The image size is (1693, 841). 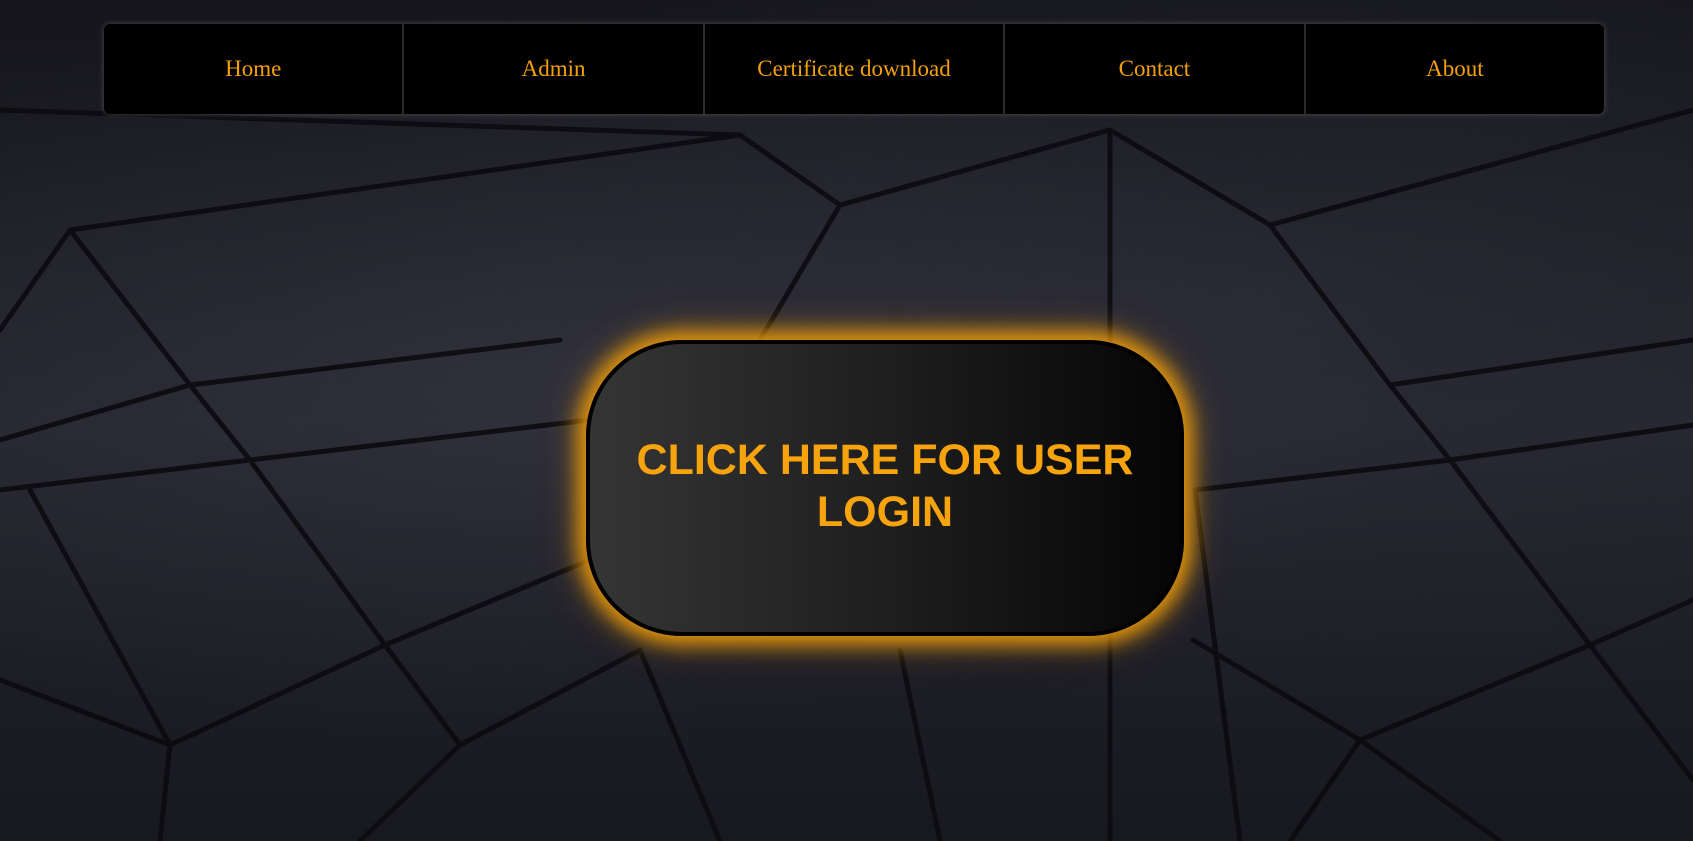 I want to click on user-login-button-label: CLICK HERE FOR USER LOGIN, so click(x=885, y=486).